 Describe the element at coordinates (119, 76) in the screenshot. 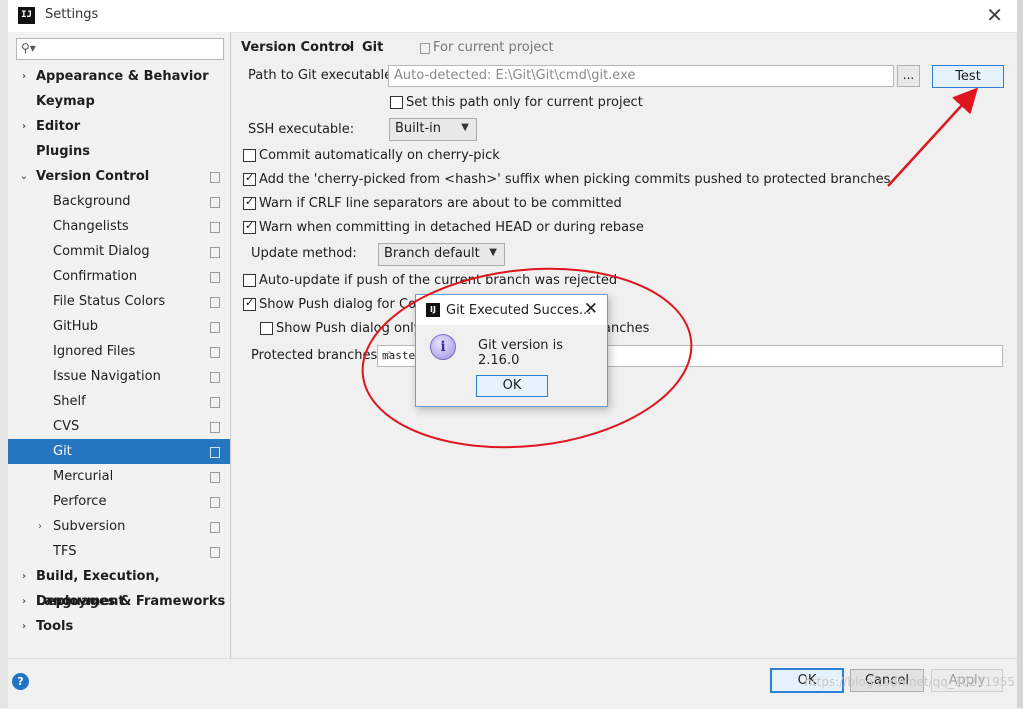

I see `sidebar-item-appearance-behavior: › Appearance & Behavior` at that location.